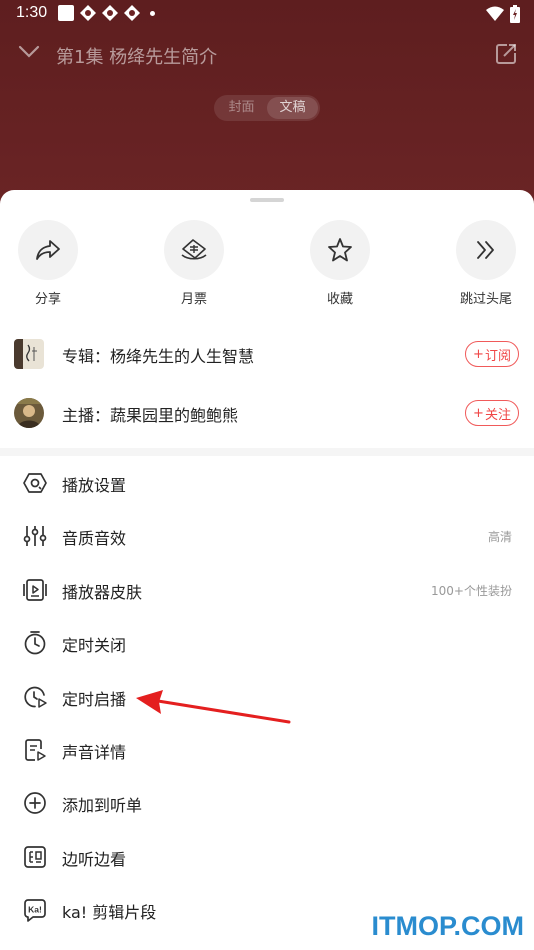 The image size is (534, 950). I want to click on menu-value: 高清, so click(499, 537).